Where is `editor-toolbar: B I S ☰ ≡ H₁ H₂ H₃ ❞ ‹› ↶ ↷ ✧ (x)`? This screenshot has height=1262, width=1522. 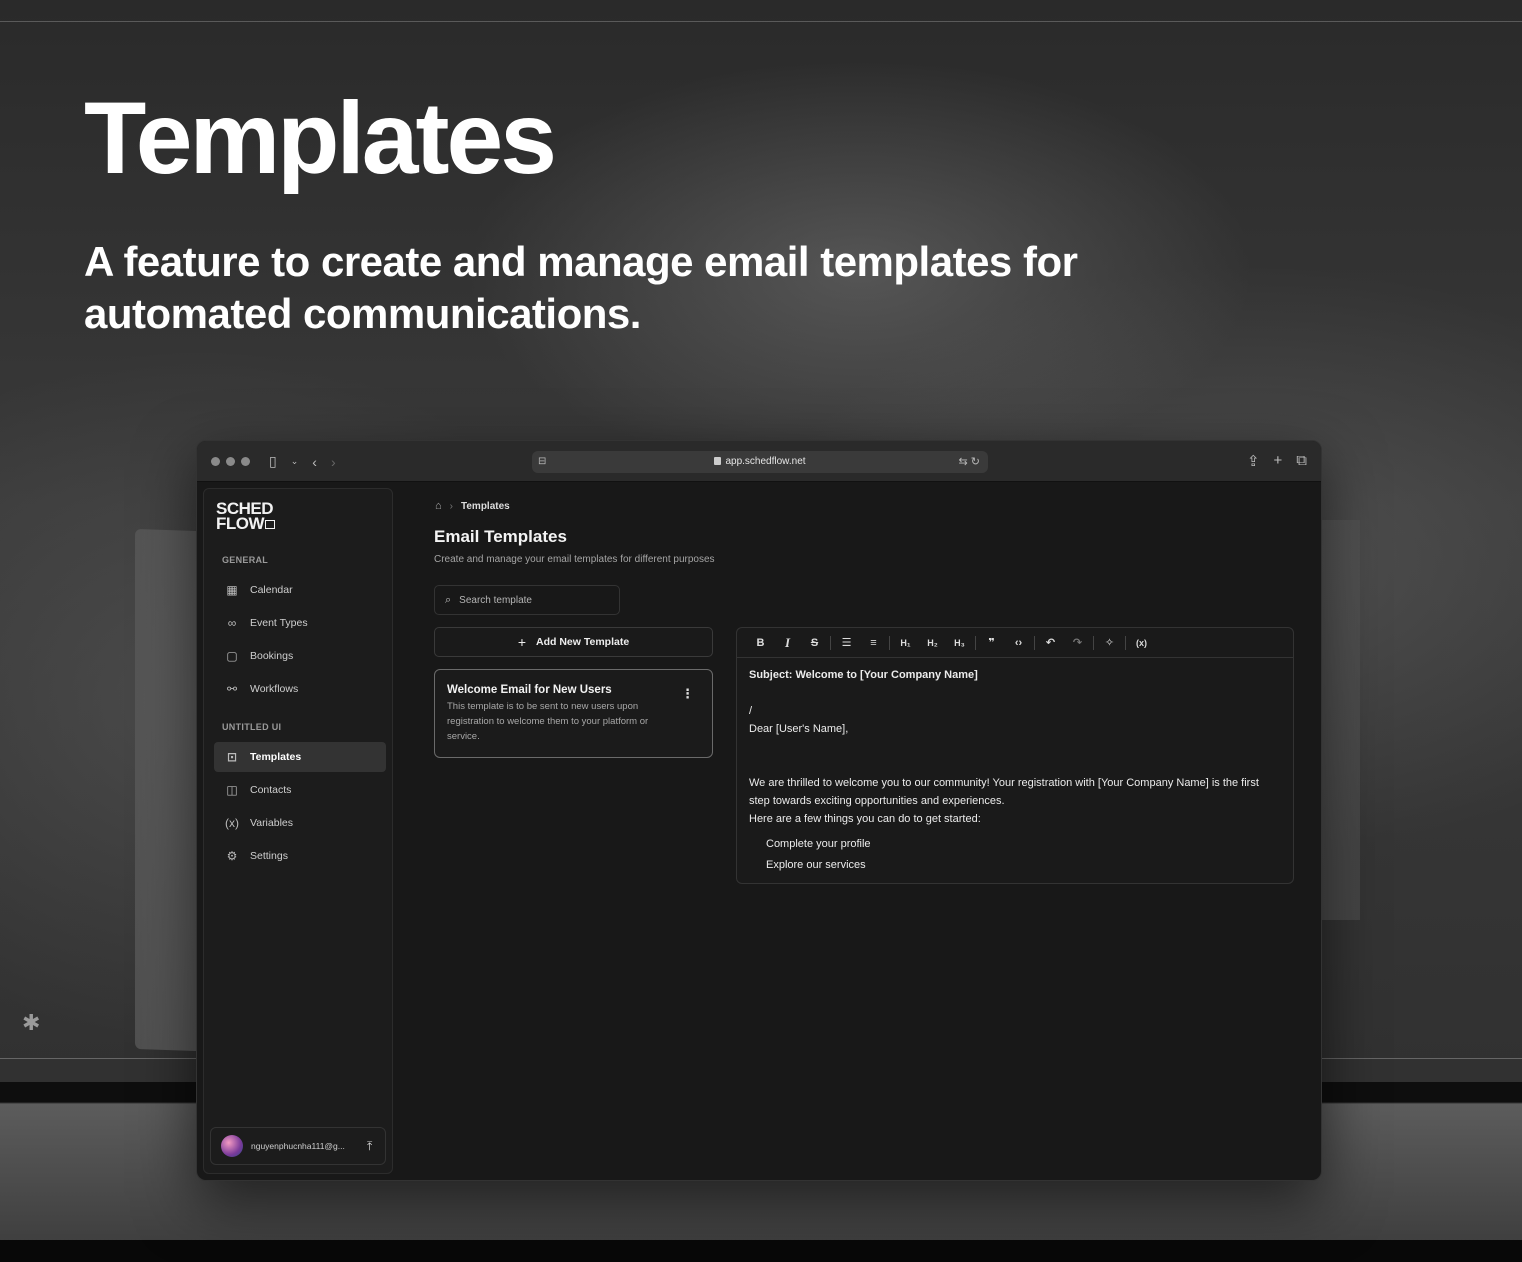
editor-toolbar: B I S ☰ ≡ H₁ H₂ H₃ ❞ ‹› ↶ ↷ ✧ (x) is located at coordinates (1015, 643).